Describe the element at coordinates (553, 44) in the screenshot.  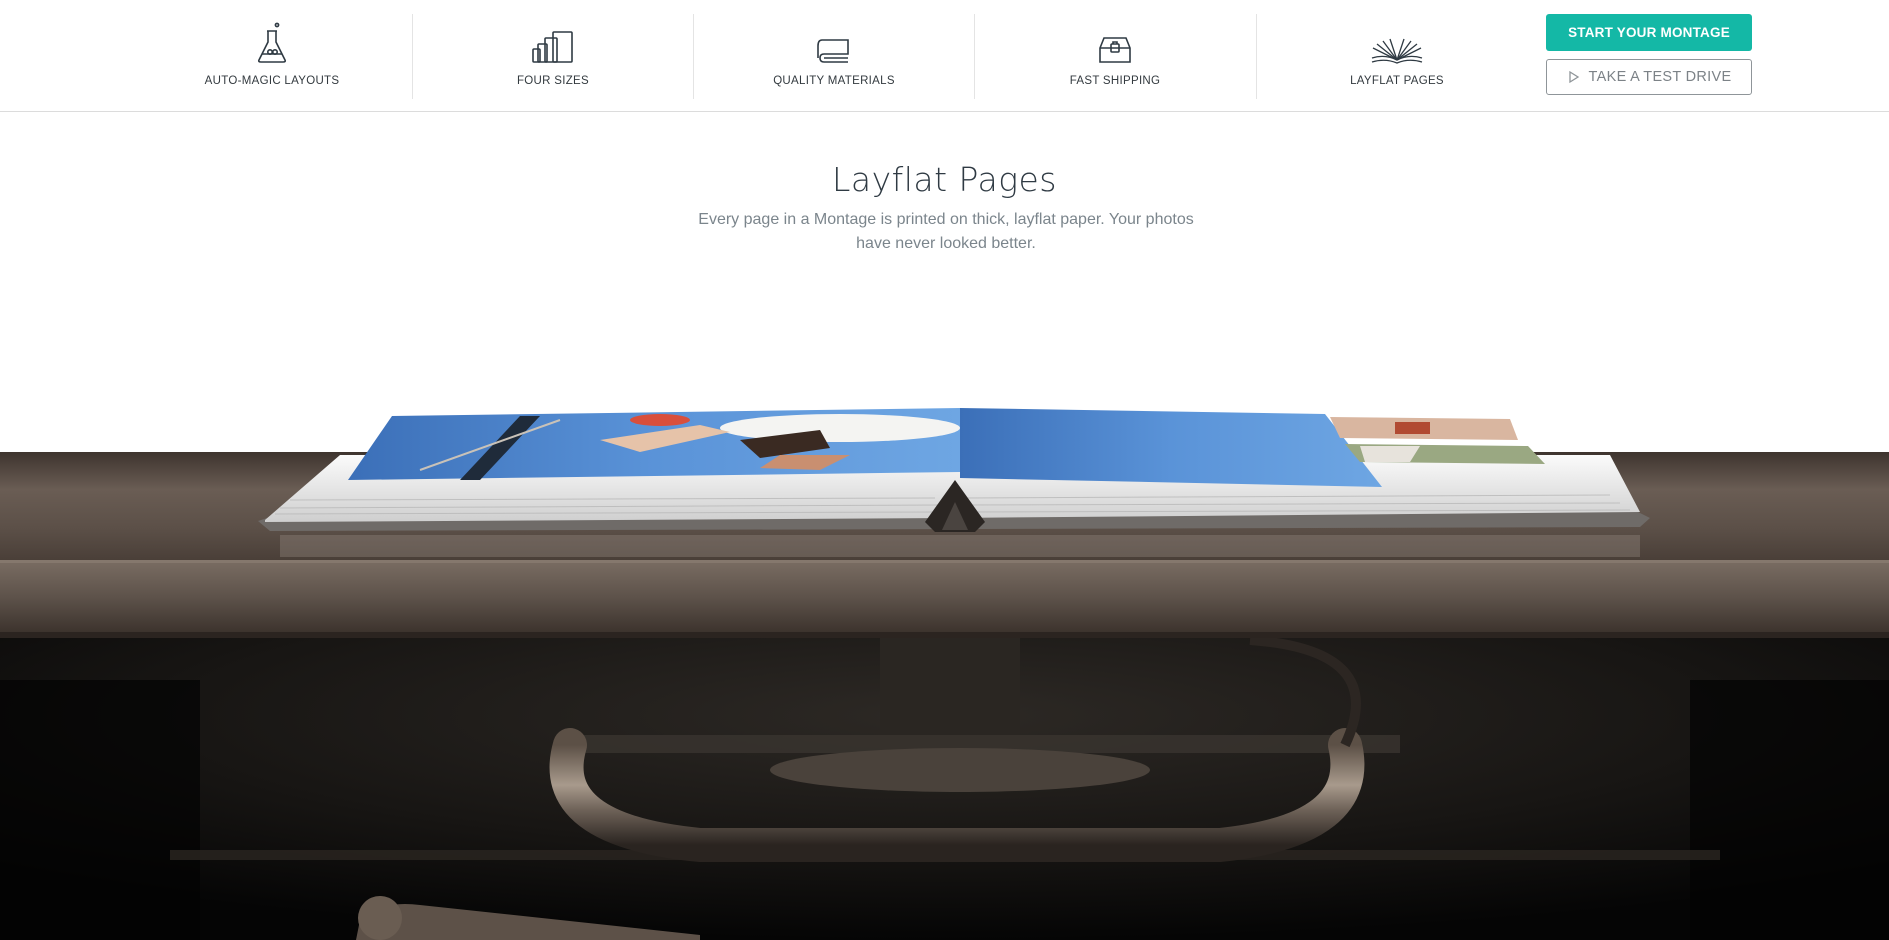
I see `book-sizes-icon` at that location.